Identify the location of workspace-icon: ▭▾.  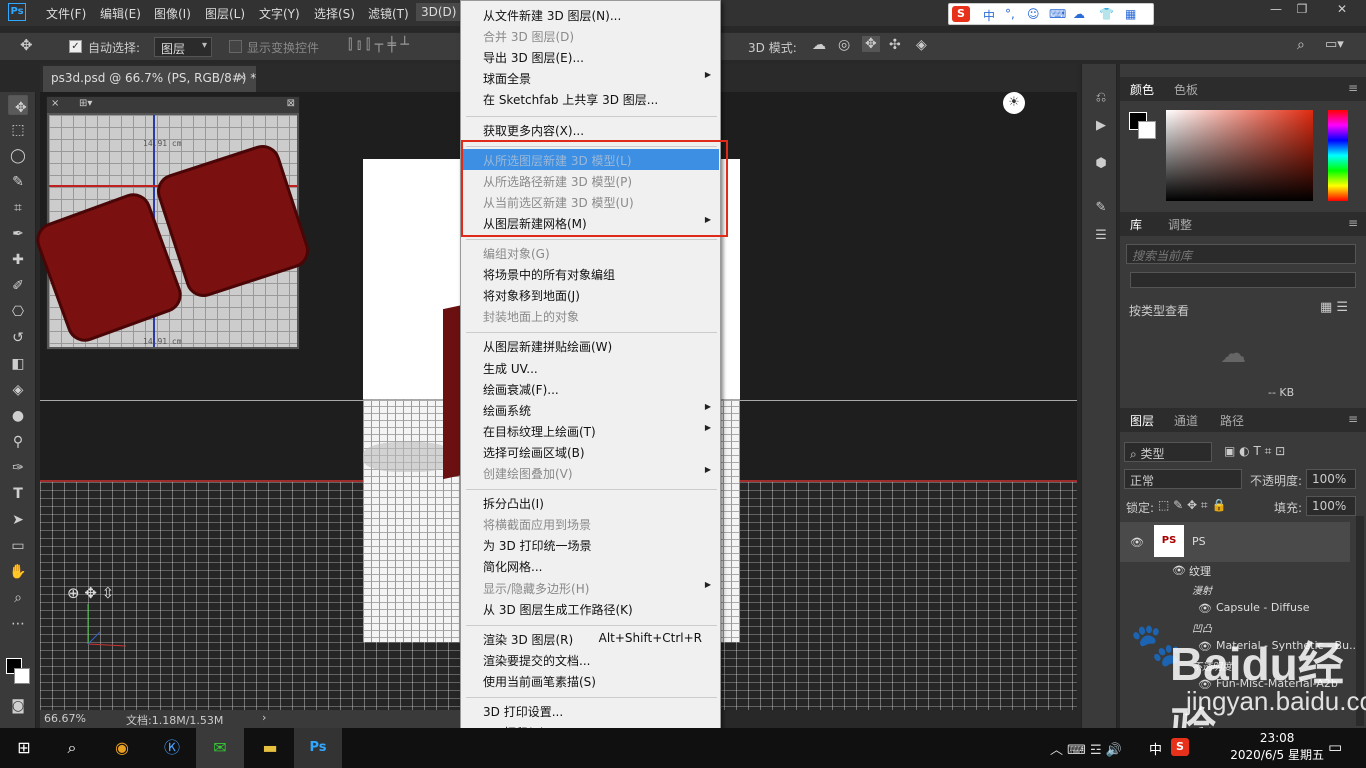
(1334, 44).